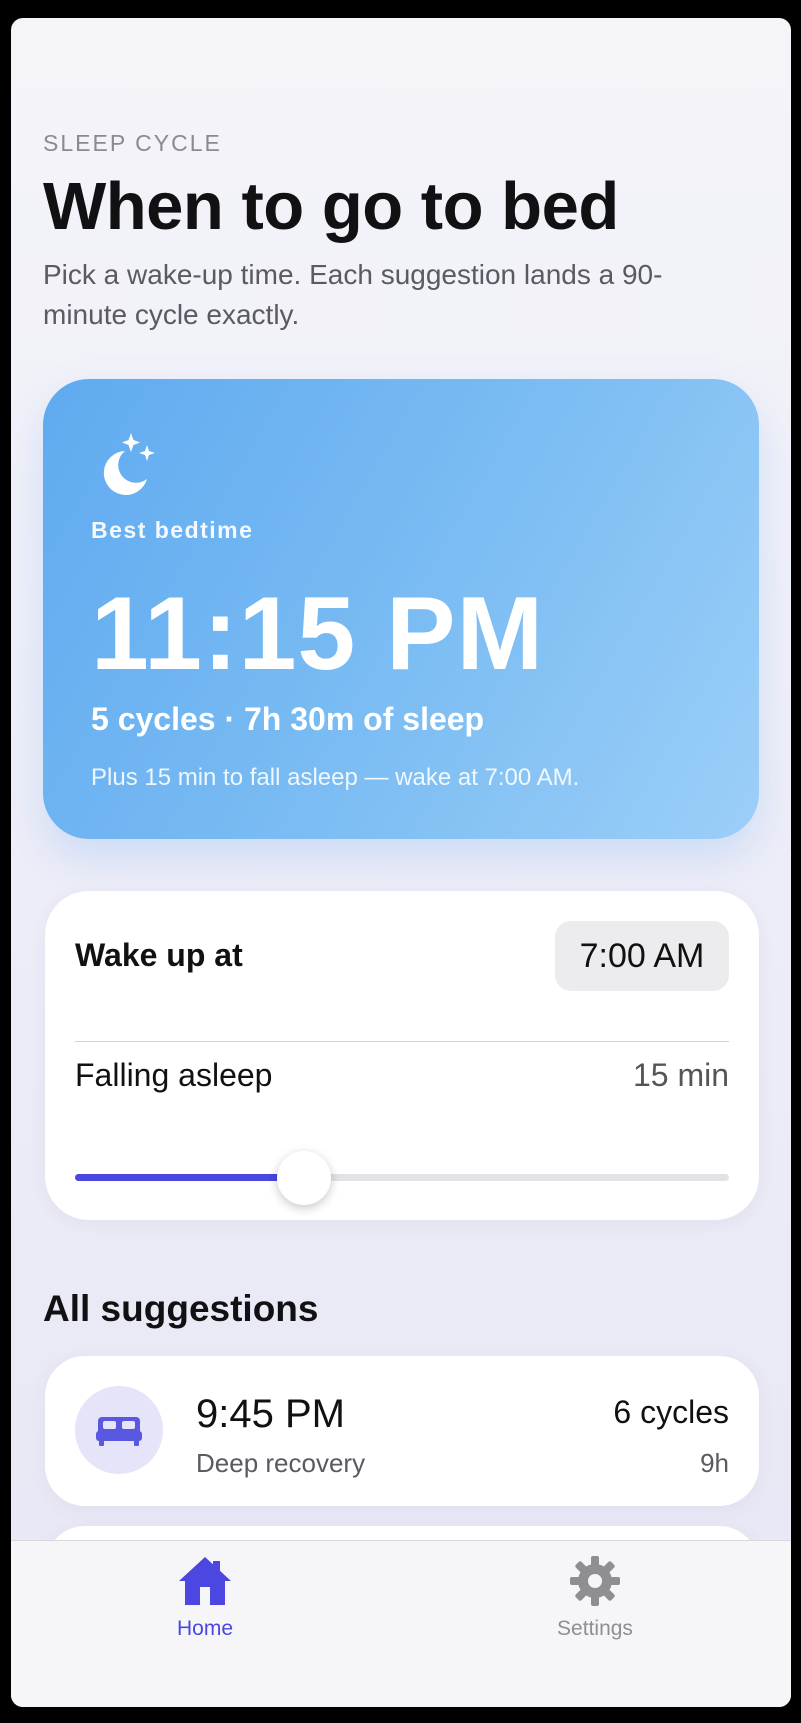 The height and width of the screenshot is (1723, 801). What do you see at coordinates (172, 530) in the screenshot?
I see `best-bedtime-label: Best bedtime` at bounding box center [172, 530].